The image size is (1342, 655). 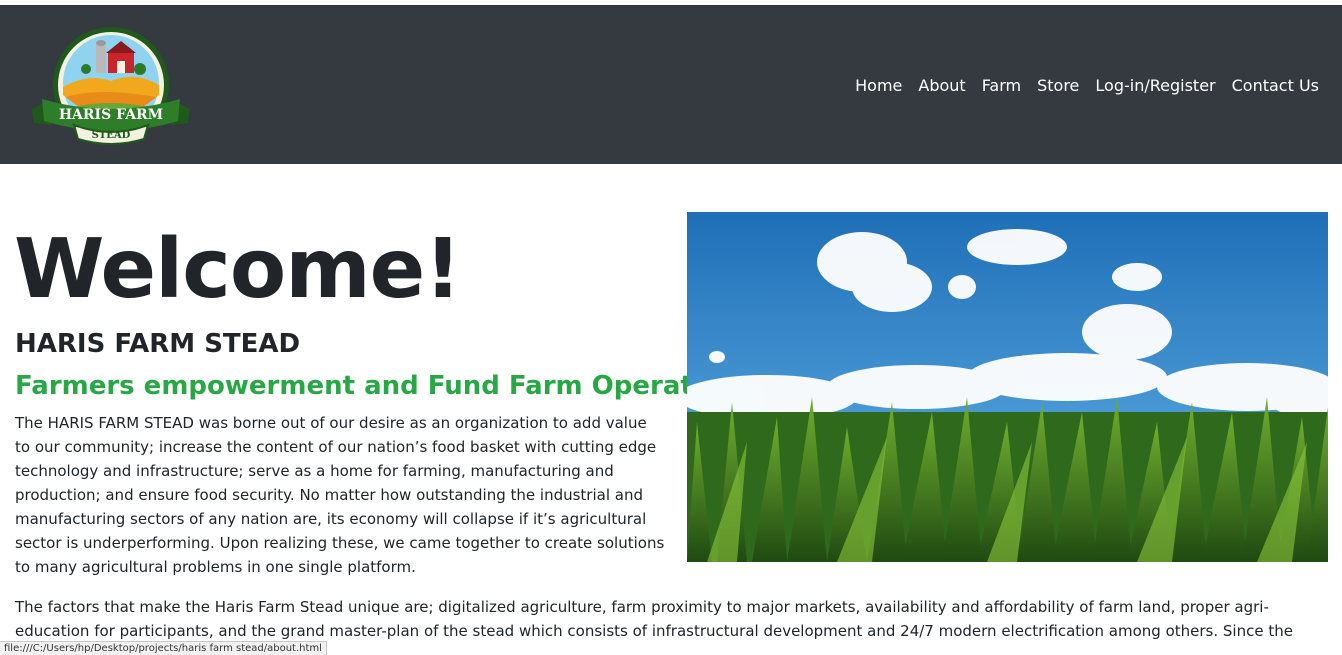 I want to click on nav-link-login-register: Log-in/Register, so click(x=1155, y=86).